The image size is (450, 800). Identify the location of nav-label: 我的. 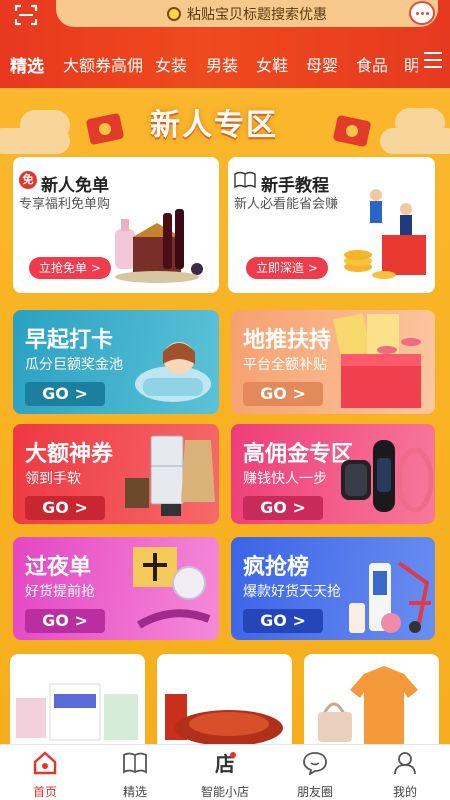
(404, 792).